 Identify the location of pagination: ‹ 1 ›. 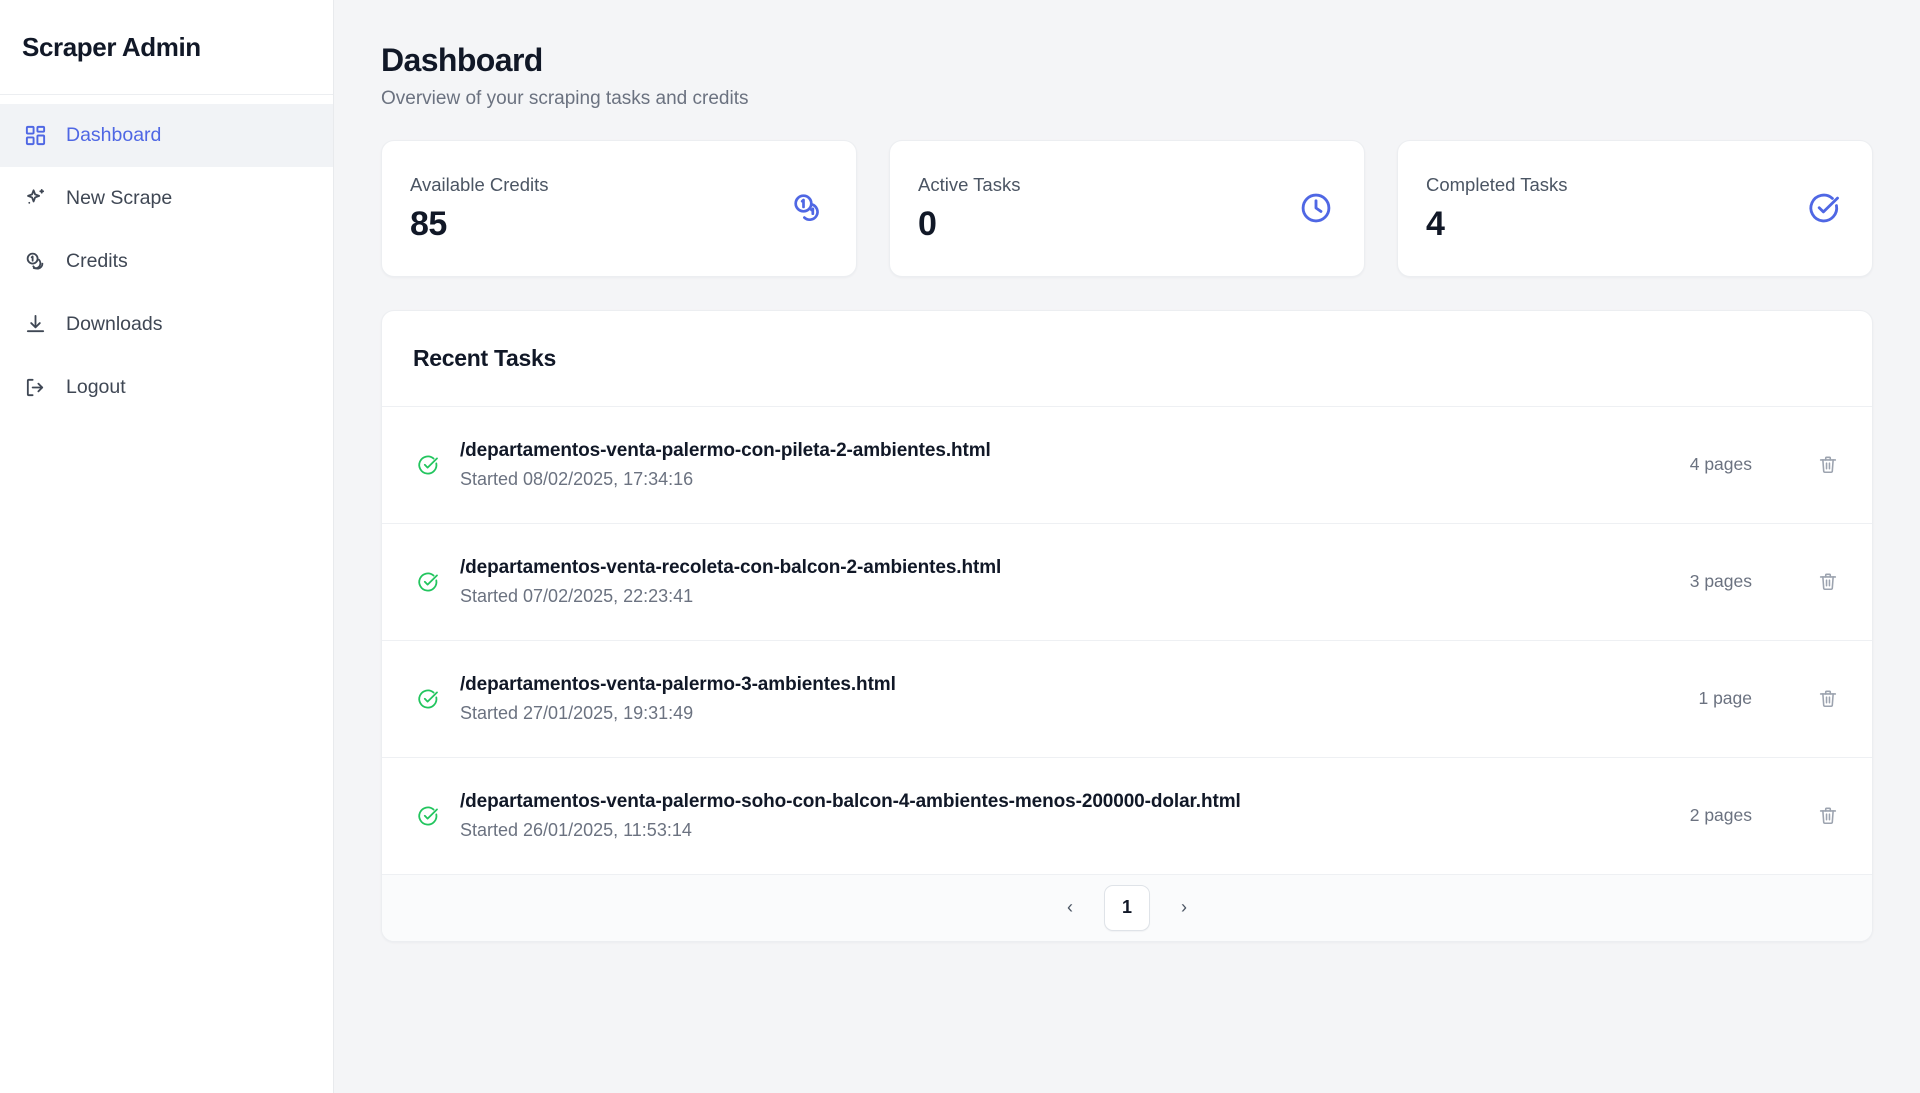
(1127, 907).